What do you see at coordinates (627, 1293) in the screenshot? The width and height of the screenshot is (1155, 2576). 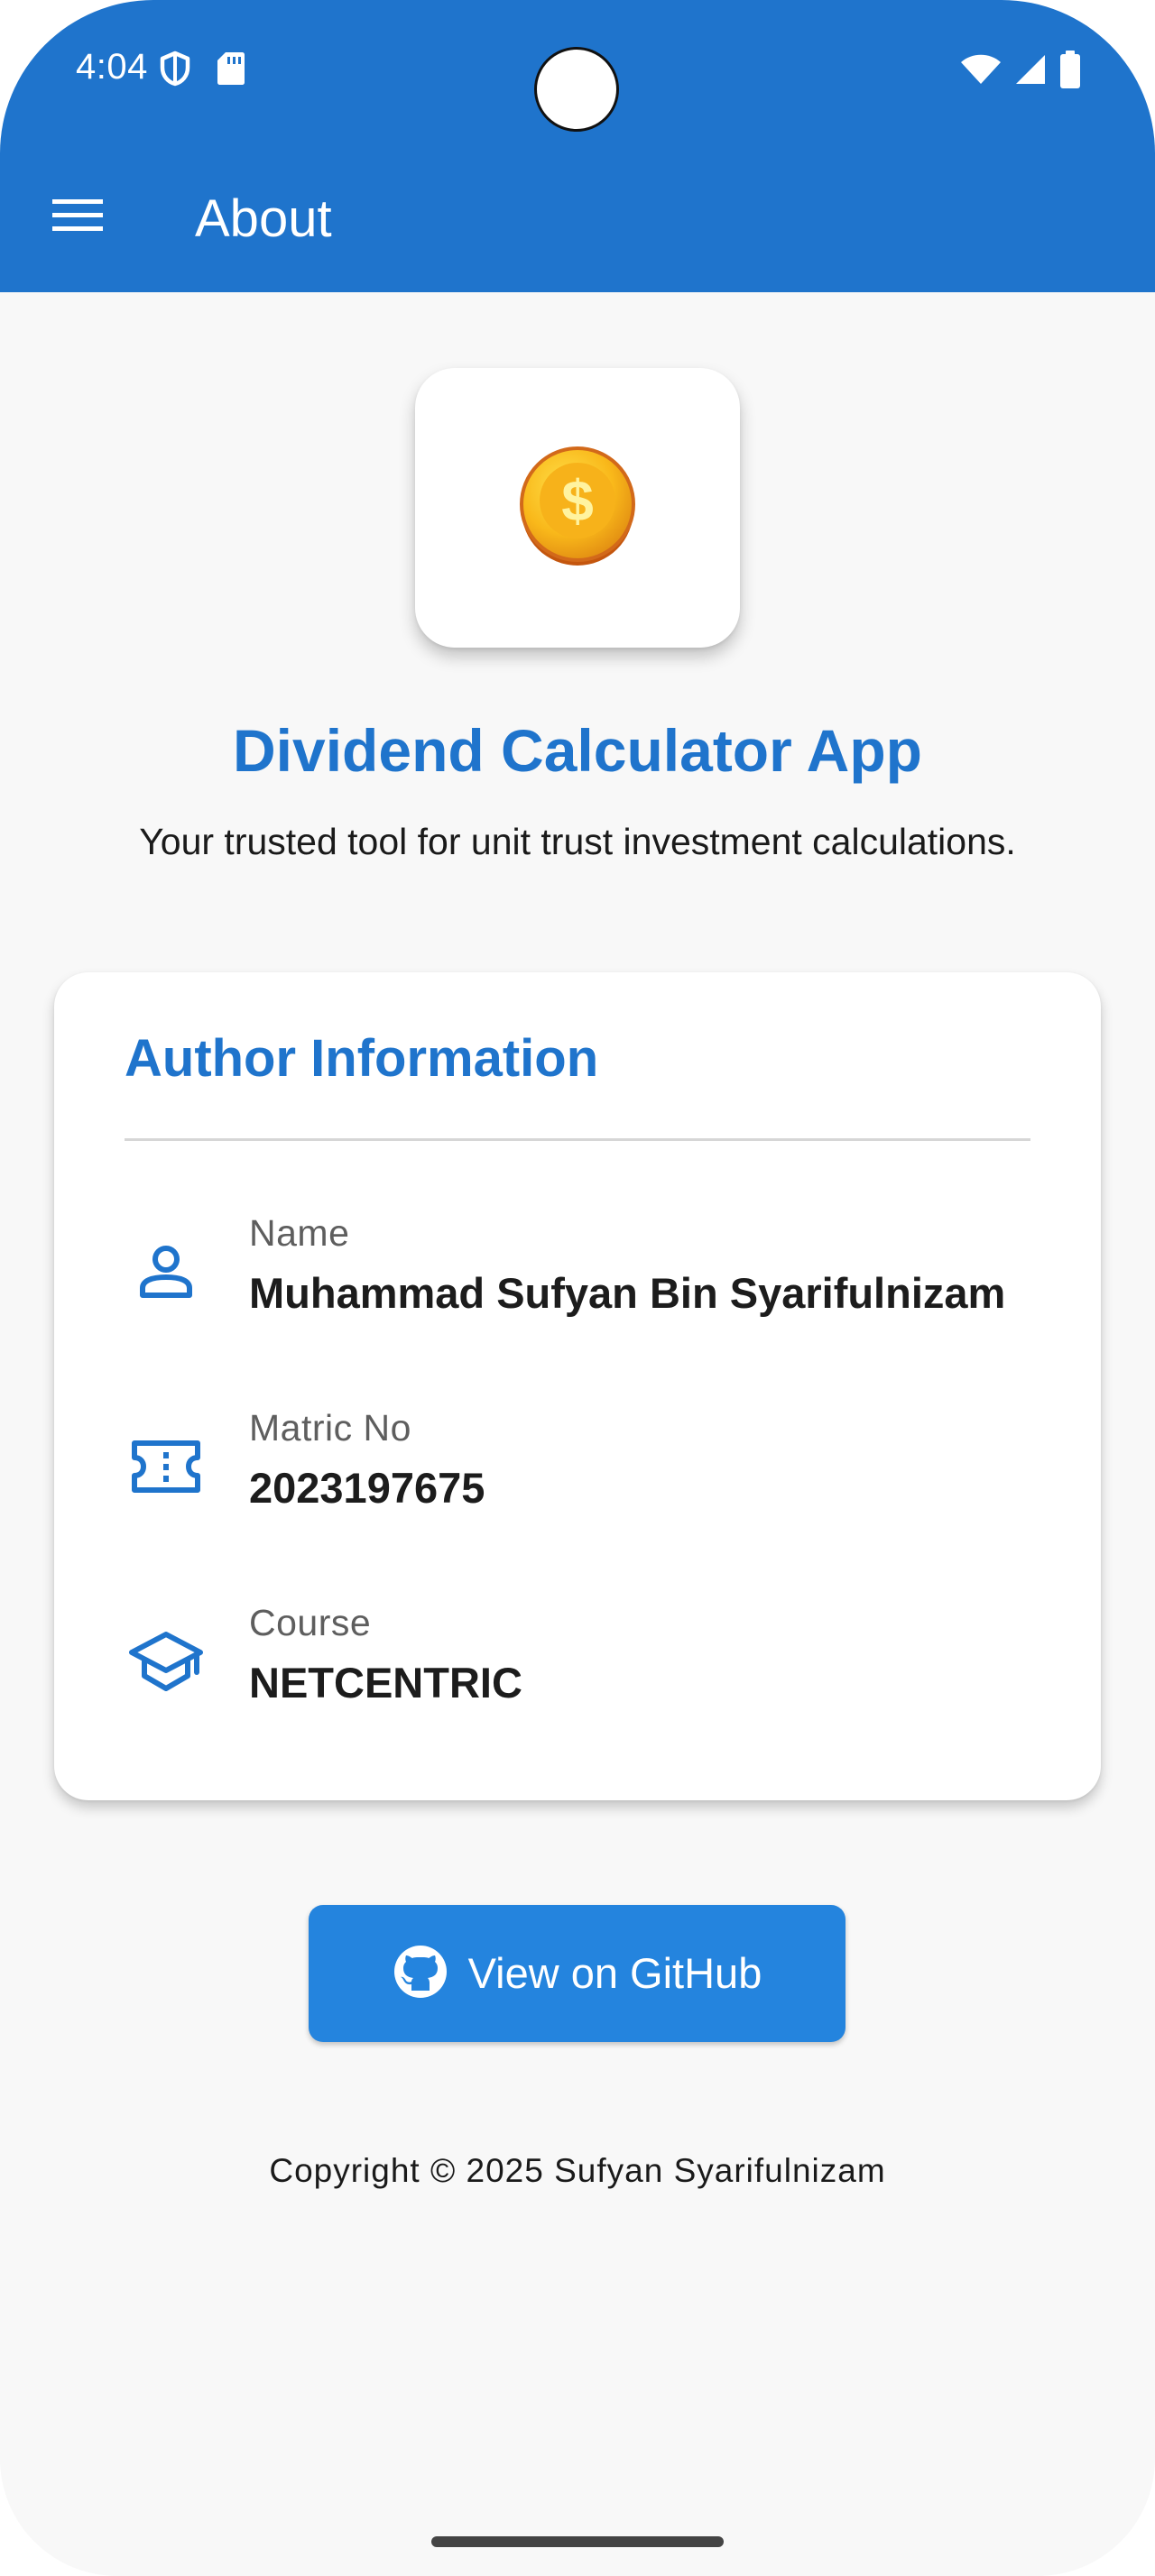 I see `info-value: Muhammad Sufyan Bin Syarifulnizam` at bounding box center [627, 1293].